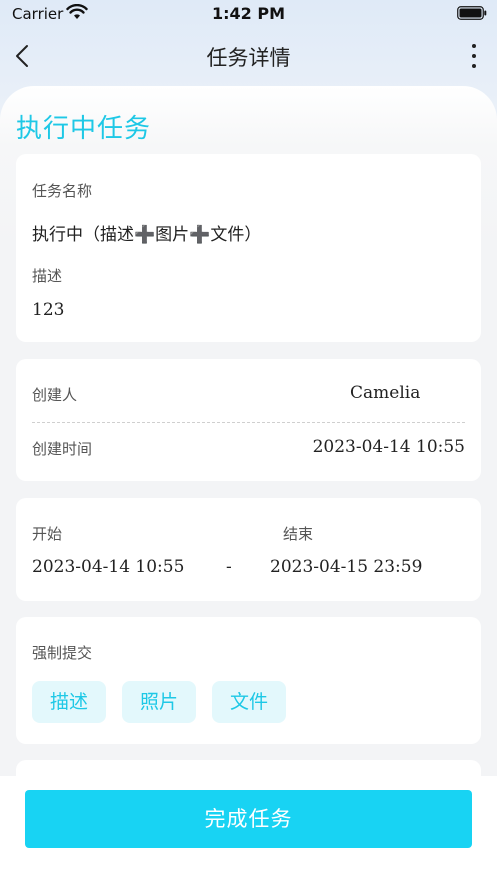  Describe the element at coordinates (69, 702) in the screenshot. I see `chip-description: 描述` at that location.